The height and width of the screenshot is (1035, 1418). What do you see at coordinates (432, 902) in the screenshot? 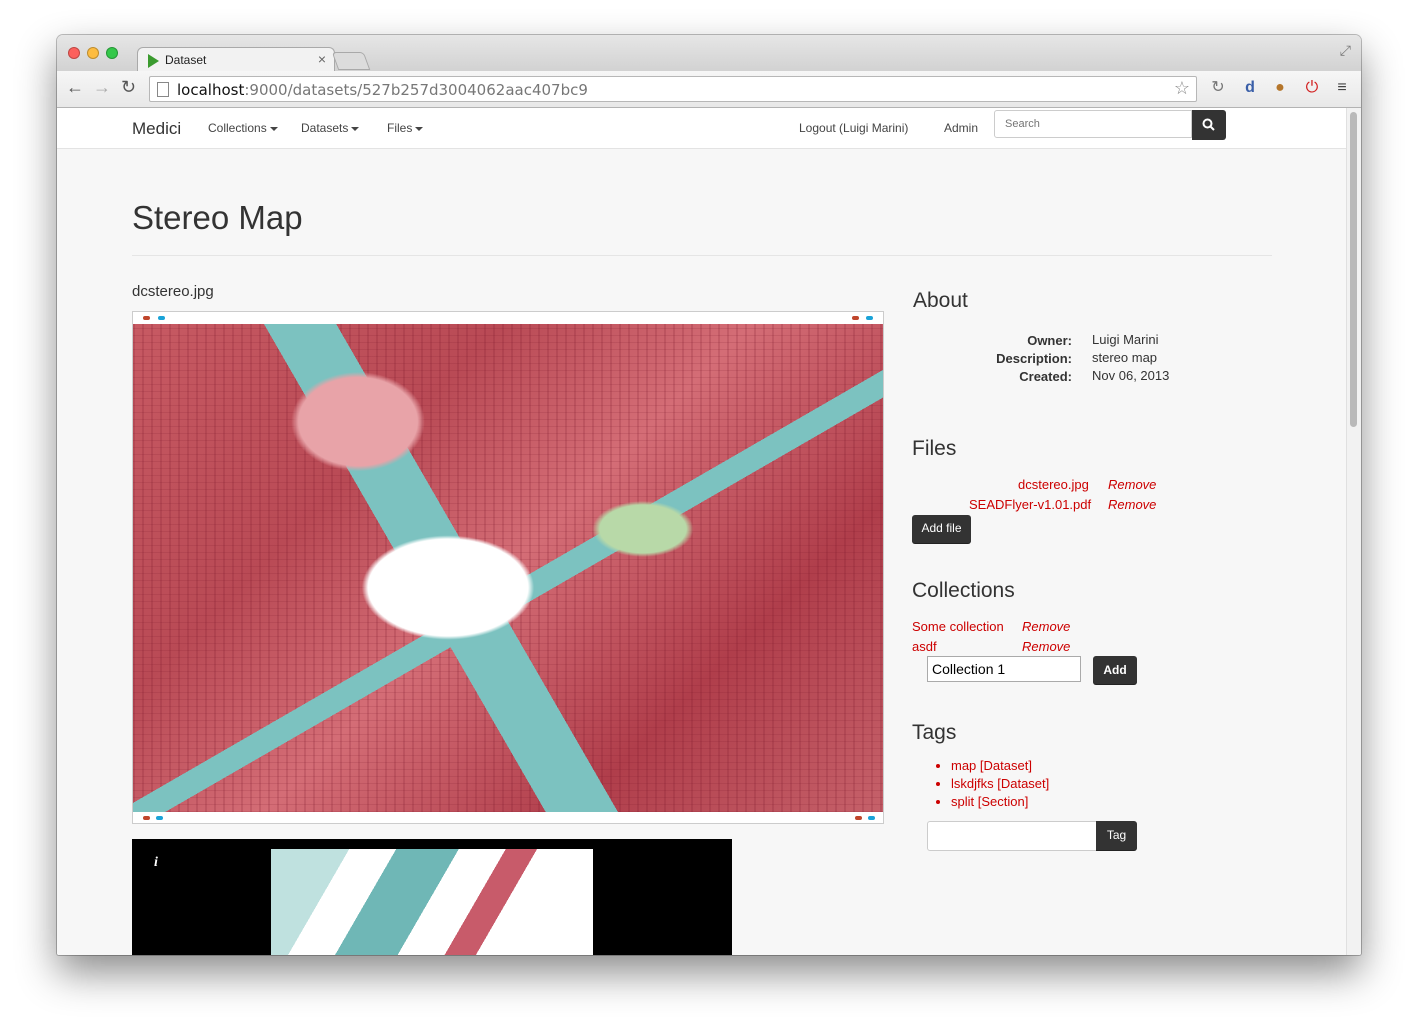
I see `zoom-image` at bounding box center [432, 902].